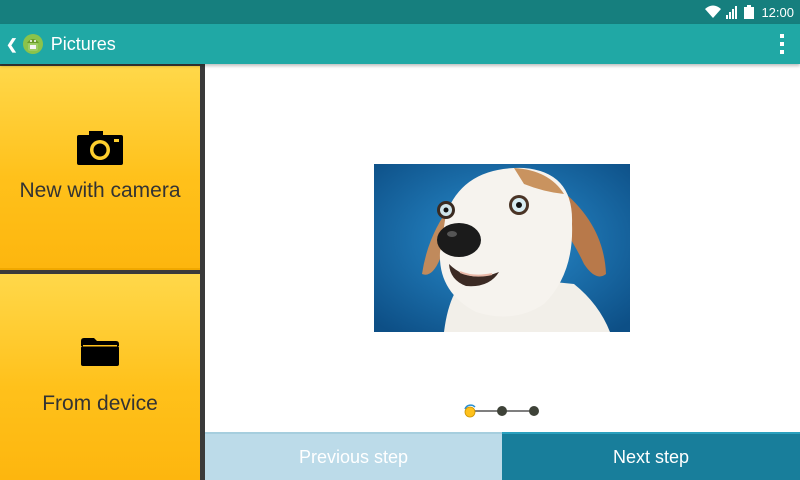 This screenshot has width=800, height=480. Describe the element at coordinates (732, 12) in the screenshot. I see `signal-icon` at that location.